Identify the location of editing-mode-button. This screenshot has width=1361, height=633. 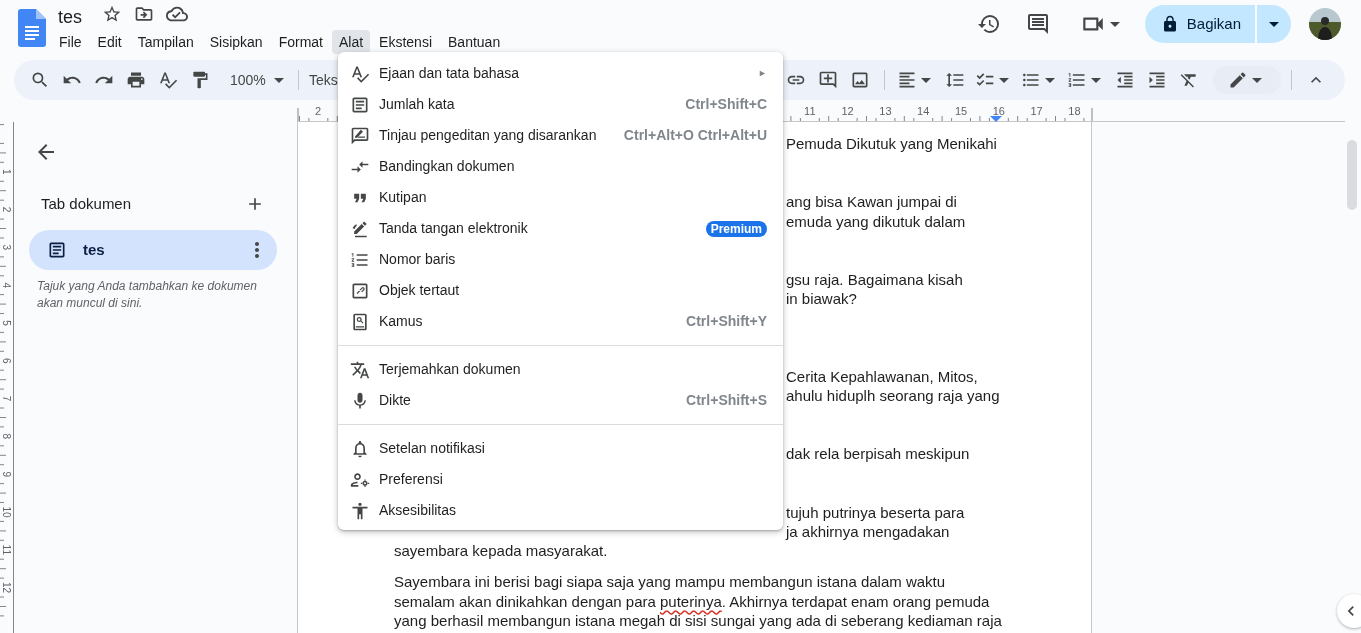
(1247, 80).